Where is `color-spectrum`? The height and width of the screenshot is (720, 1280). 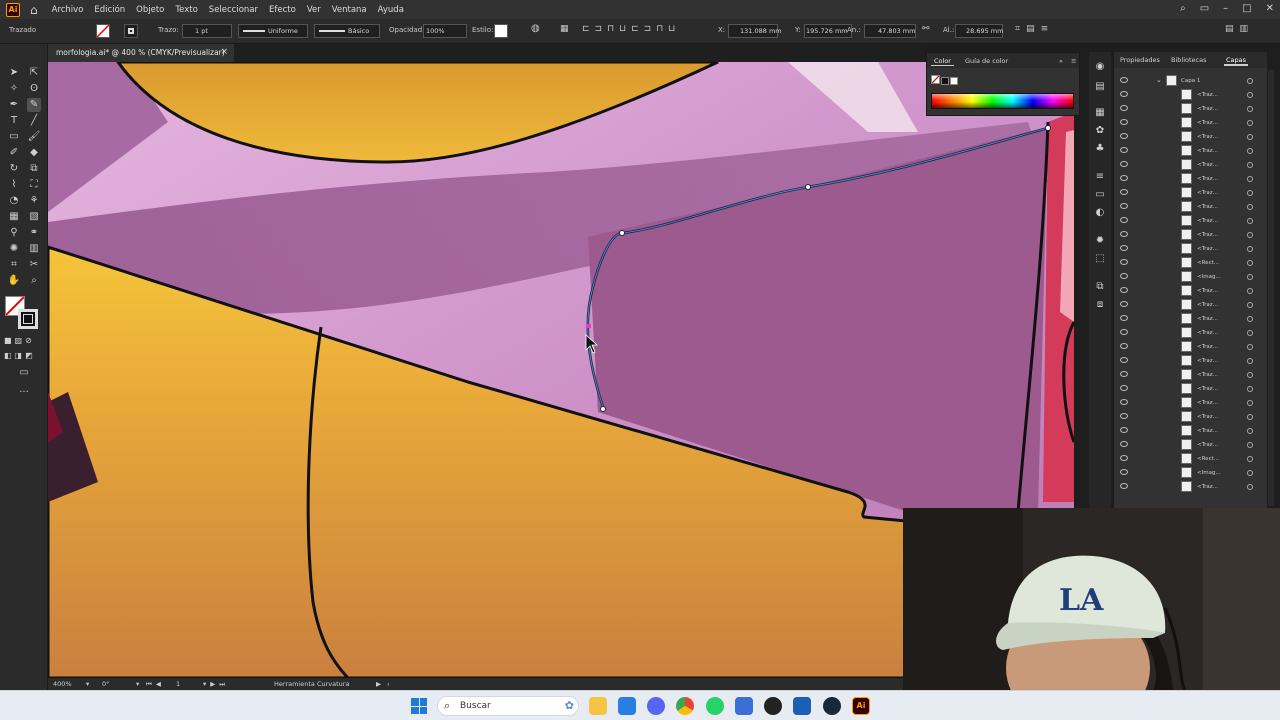 color-spectrum is located at coordinates (1002, 101).